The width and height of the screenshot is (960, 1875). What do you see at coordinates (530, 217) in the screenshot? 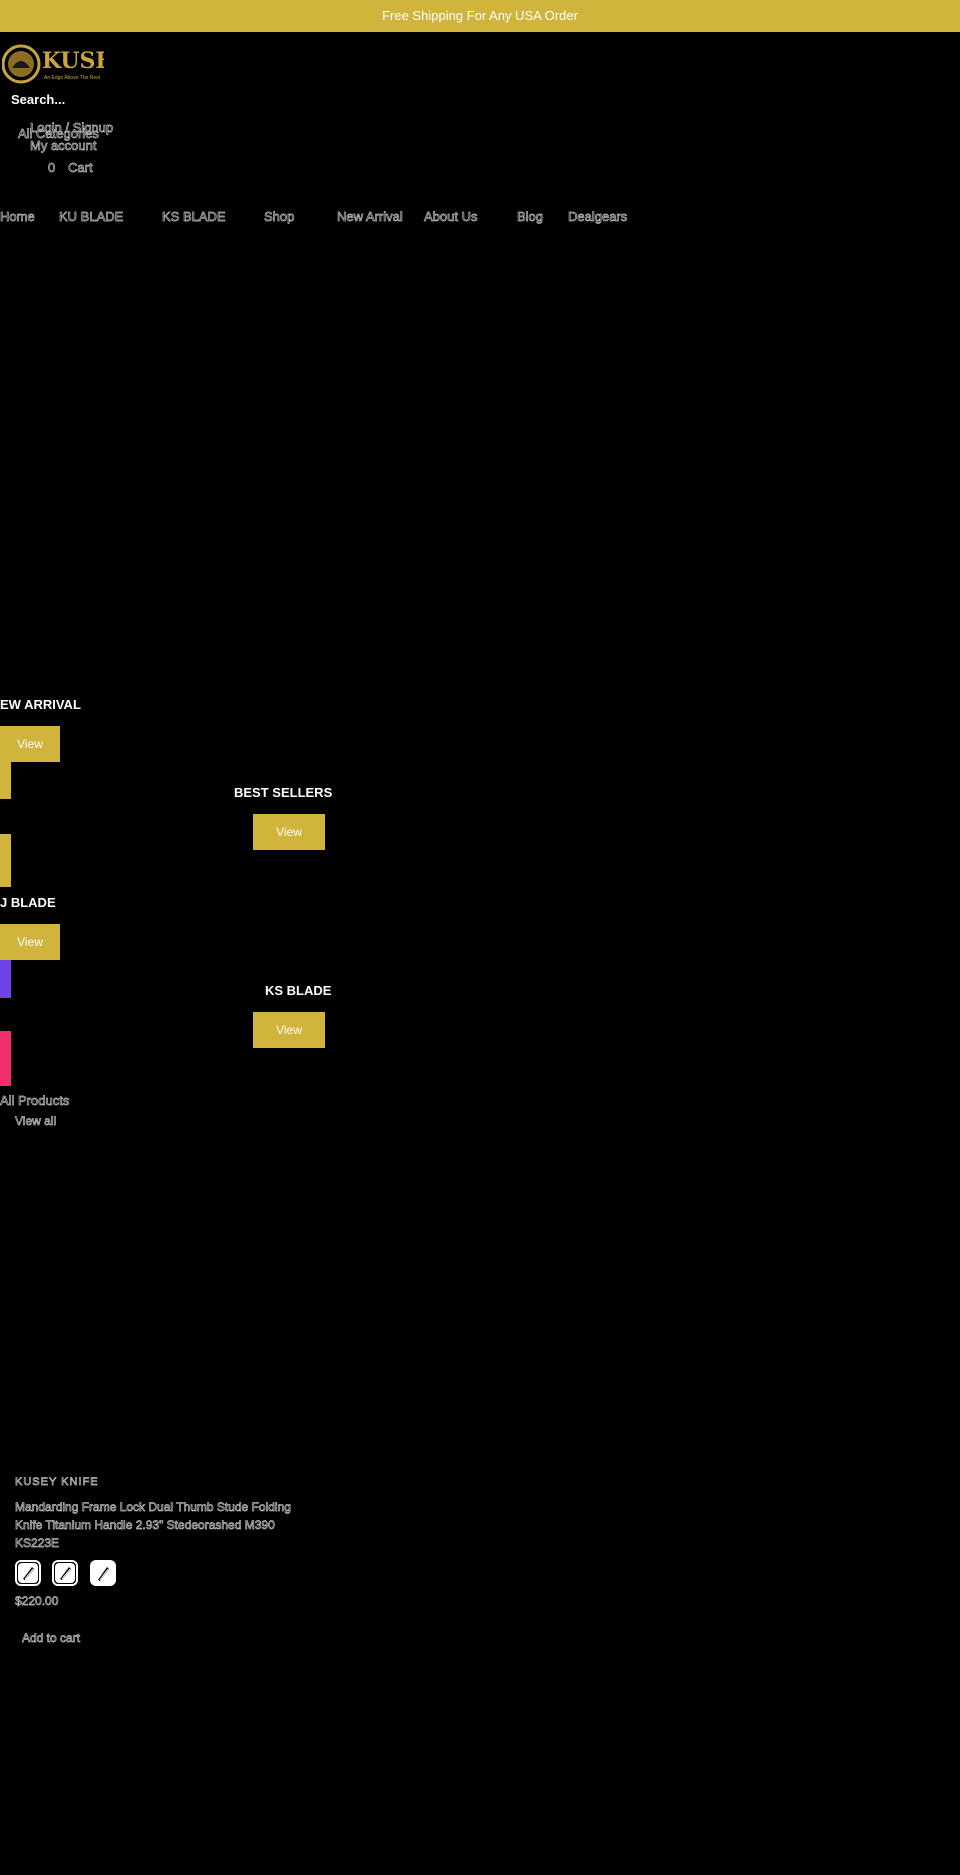
I see `nav-blog: Blog` at bounding box center [530, 217].